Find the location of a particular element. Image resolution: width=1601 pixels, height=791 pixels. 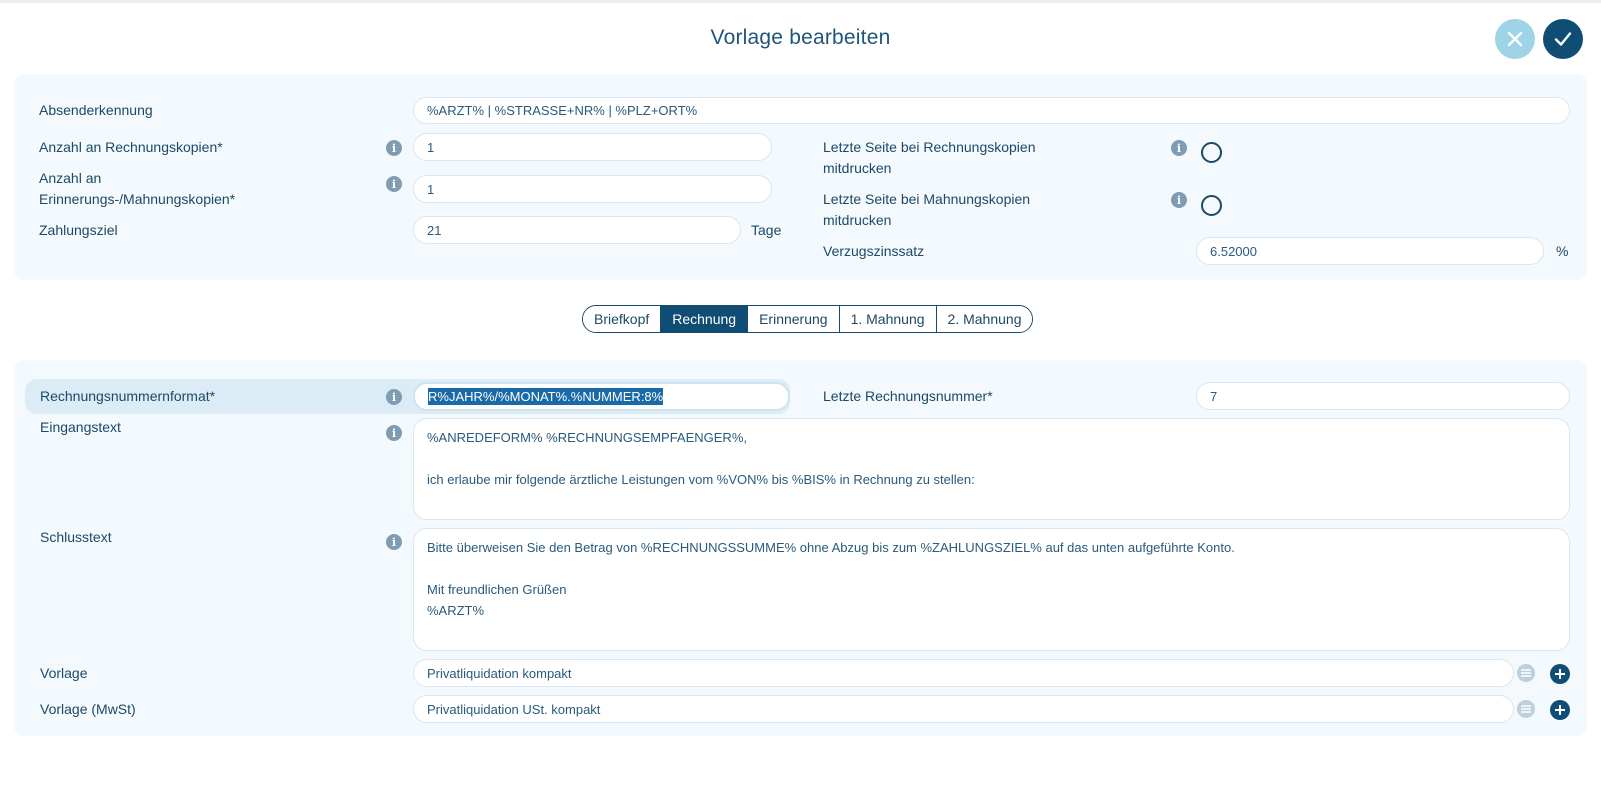

last-number-value: 7 is located at coordinates (1214, 396).